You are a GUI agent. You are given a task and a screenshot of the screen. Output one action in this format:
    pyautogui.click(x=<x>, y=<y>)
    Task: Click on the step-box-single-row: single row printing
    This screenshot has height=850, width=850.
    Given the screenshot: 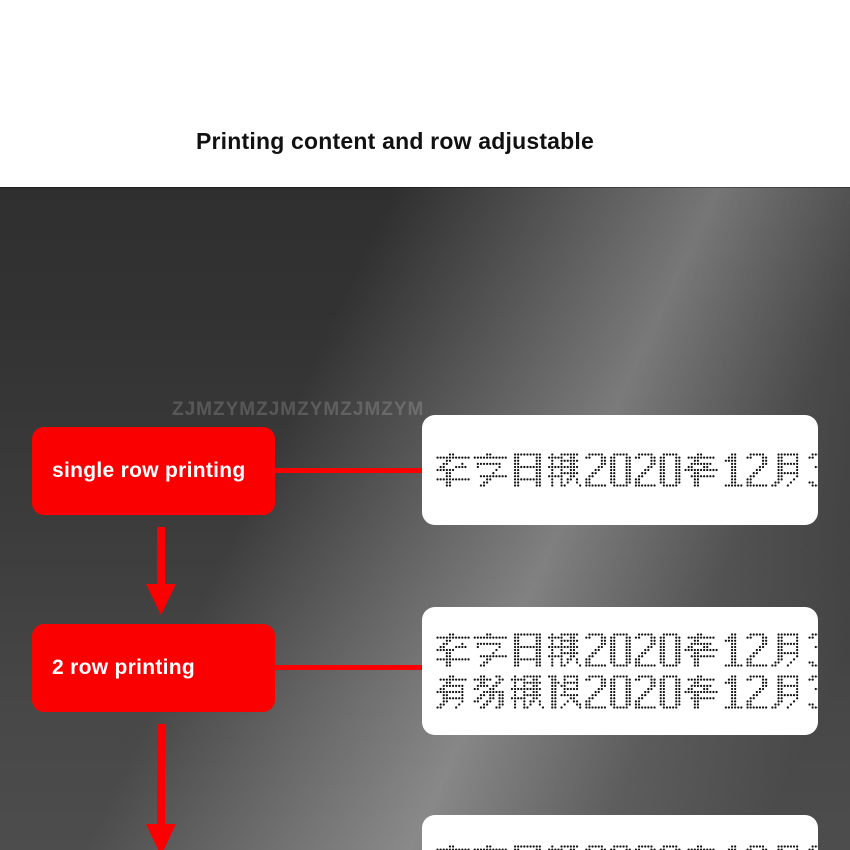 What is the action you would take?
    pyautogui.click(x=153, y=471)
    